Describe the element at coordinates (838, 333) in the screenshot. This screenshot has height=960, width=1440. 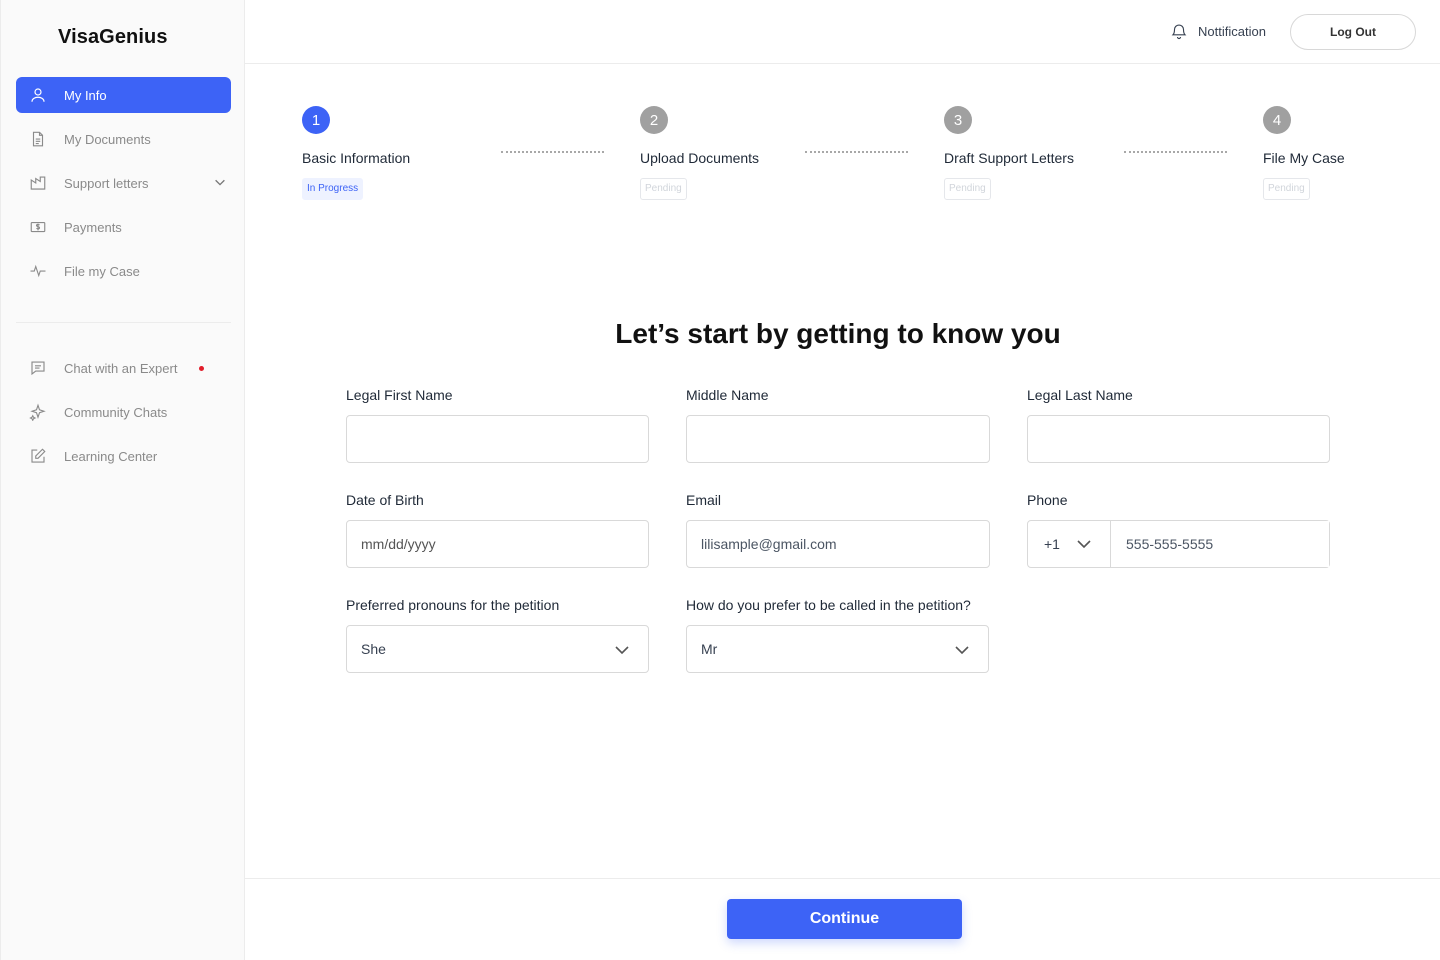
I see `page-title: Let’s start by getting to know you` at that location.